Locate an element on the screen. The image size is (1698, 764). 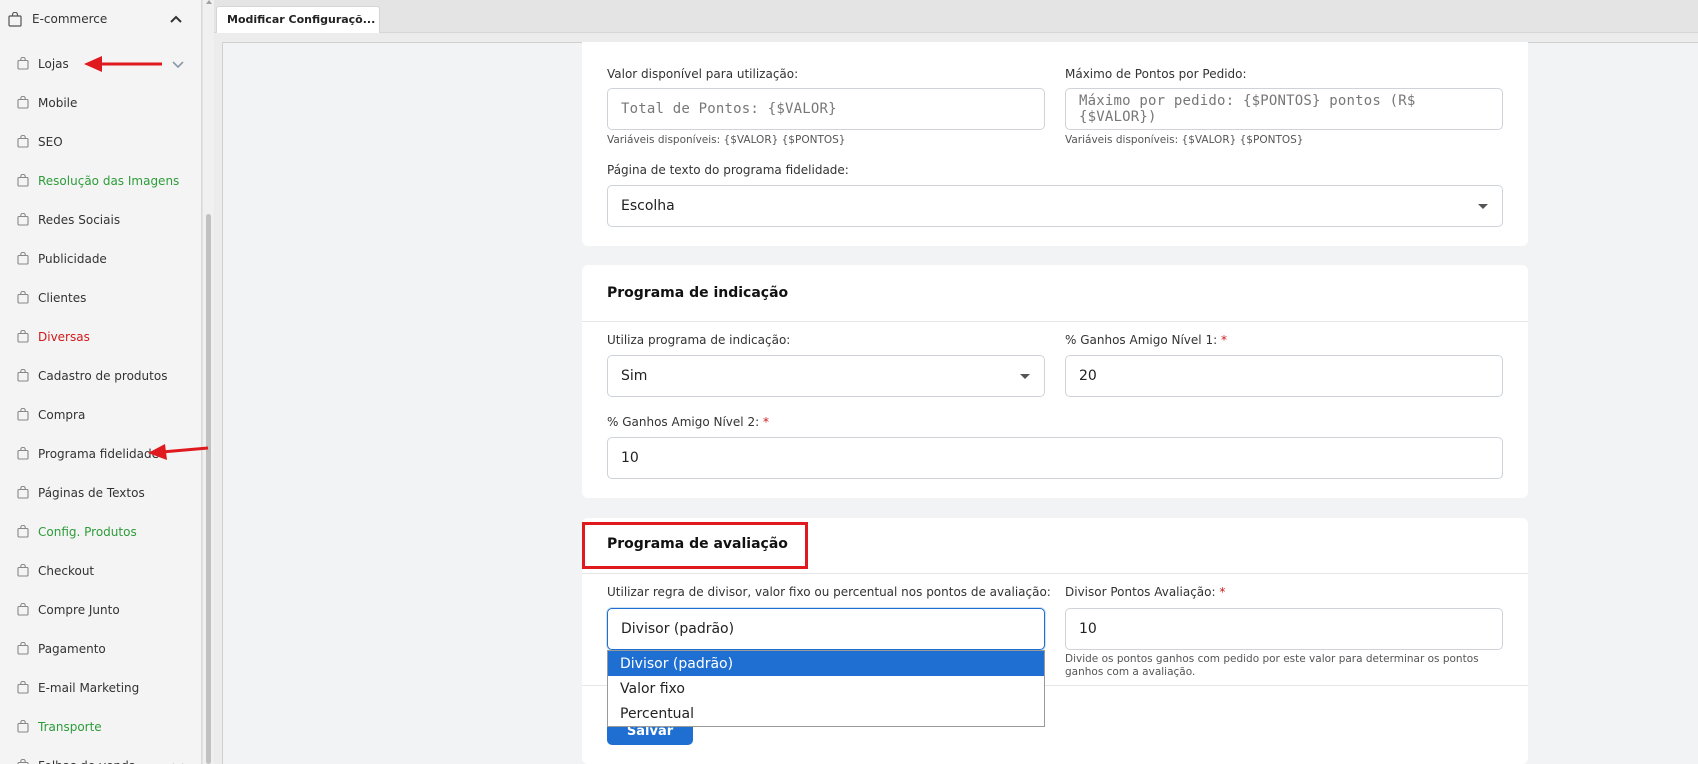
valor-disponivel-input: Total de Pontos: {$VALOR} is located at coordinates (826, 109).